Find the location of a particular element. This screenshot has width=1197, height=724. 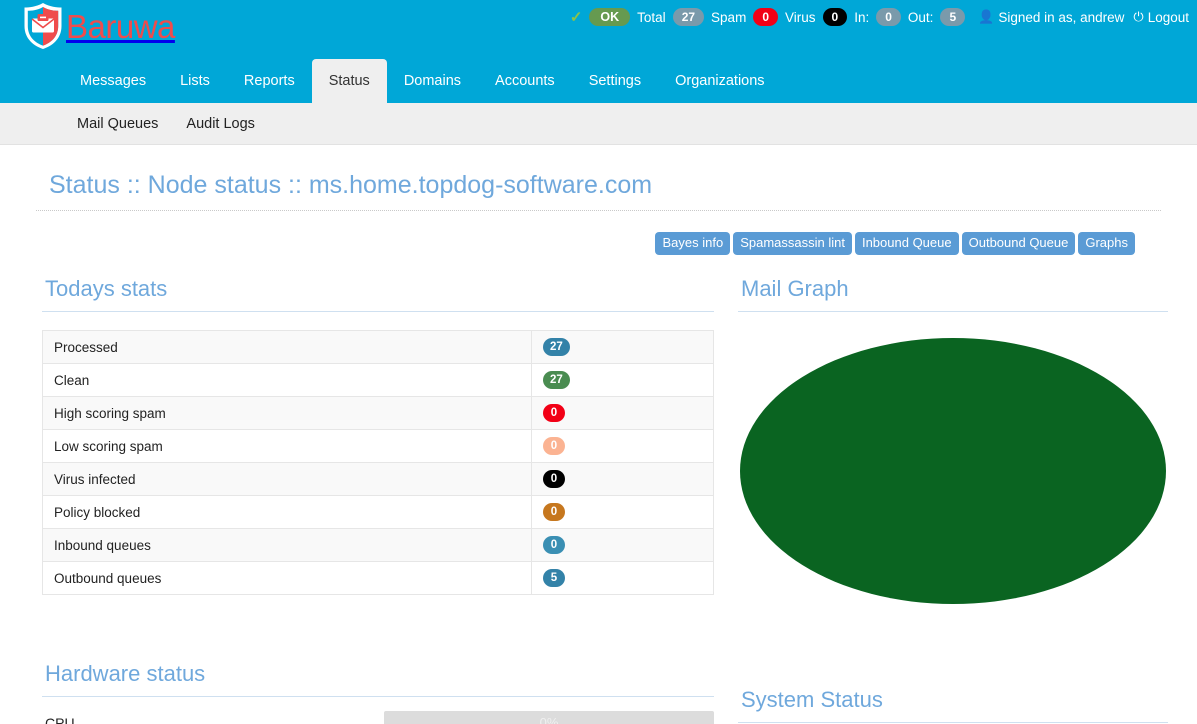

brand-logo-link: Baruwa is located at coordinates (98, 26).